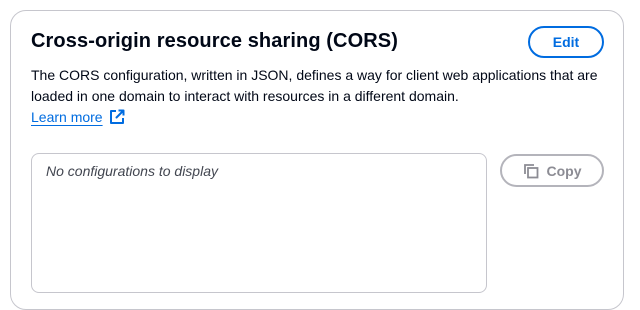  What do you see at coordinates (214, 41) in the screenshot?
I see `panel-title: Cross-origin resource sharing (CORS)` at bounding box center [214, 41].